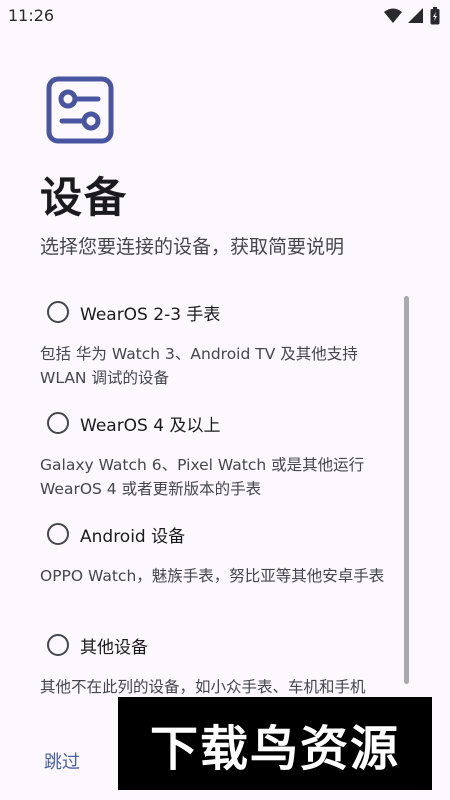 The height and width of the screenshot is (800, 450). I want to click on status-icons, so click(412, 18).